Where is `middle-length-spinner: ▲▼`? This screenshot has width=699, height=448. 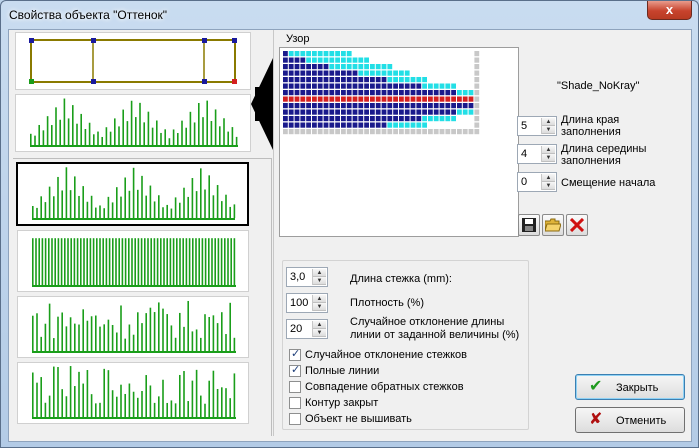 middle-length-spinner: ▲▼ is located at coordinates (537, 154).